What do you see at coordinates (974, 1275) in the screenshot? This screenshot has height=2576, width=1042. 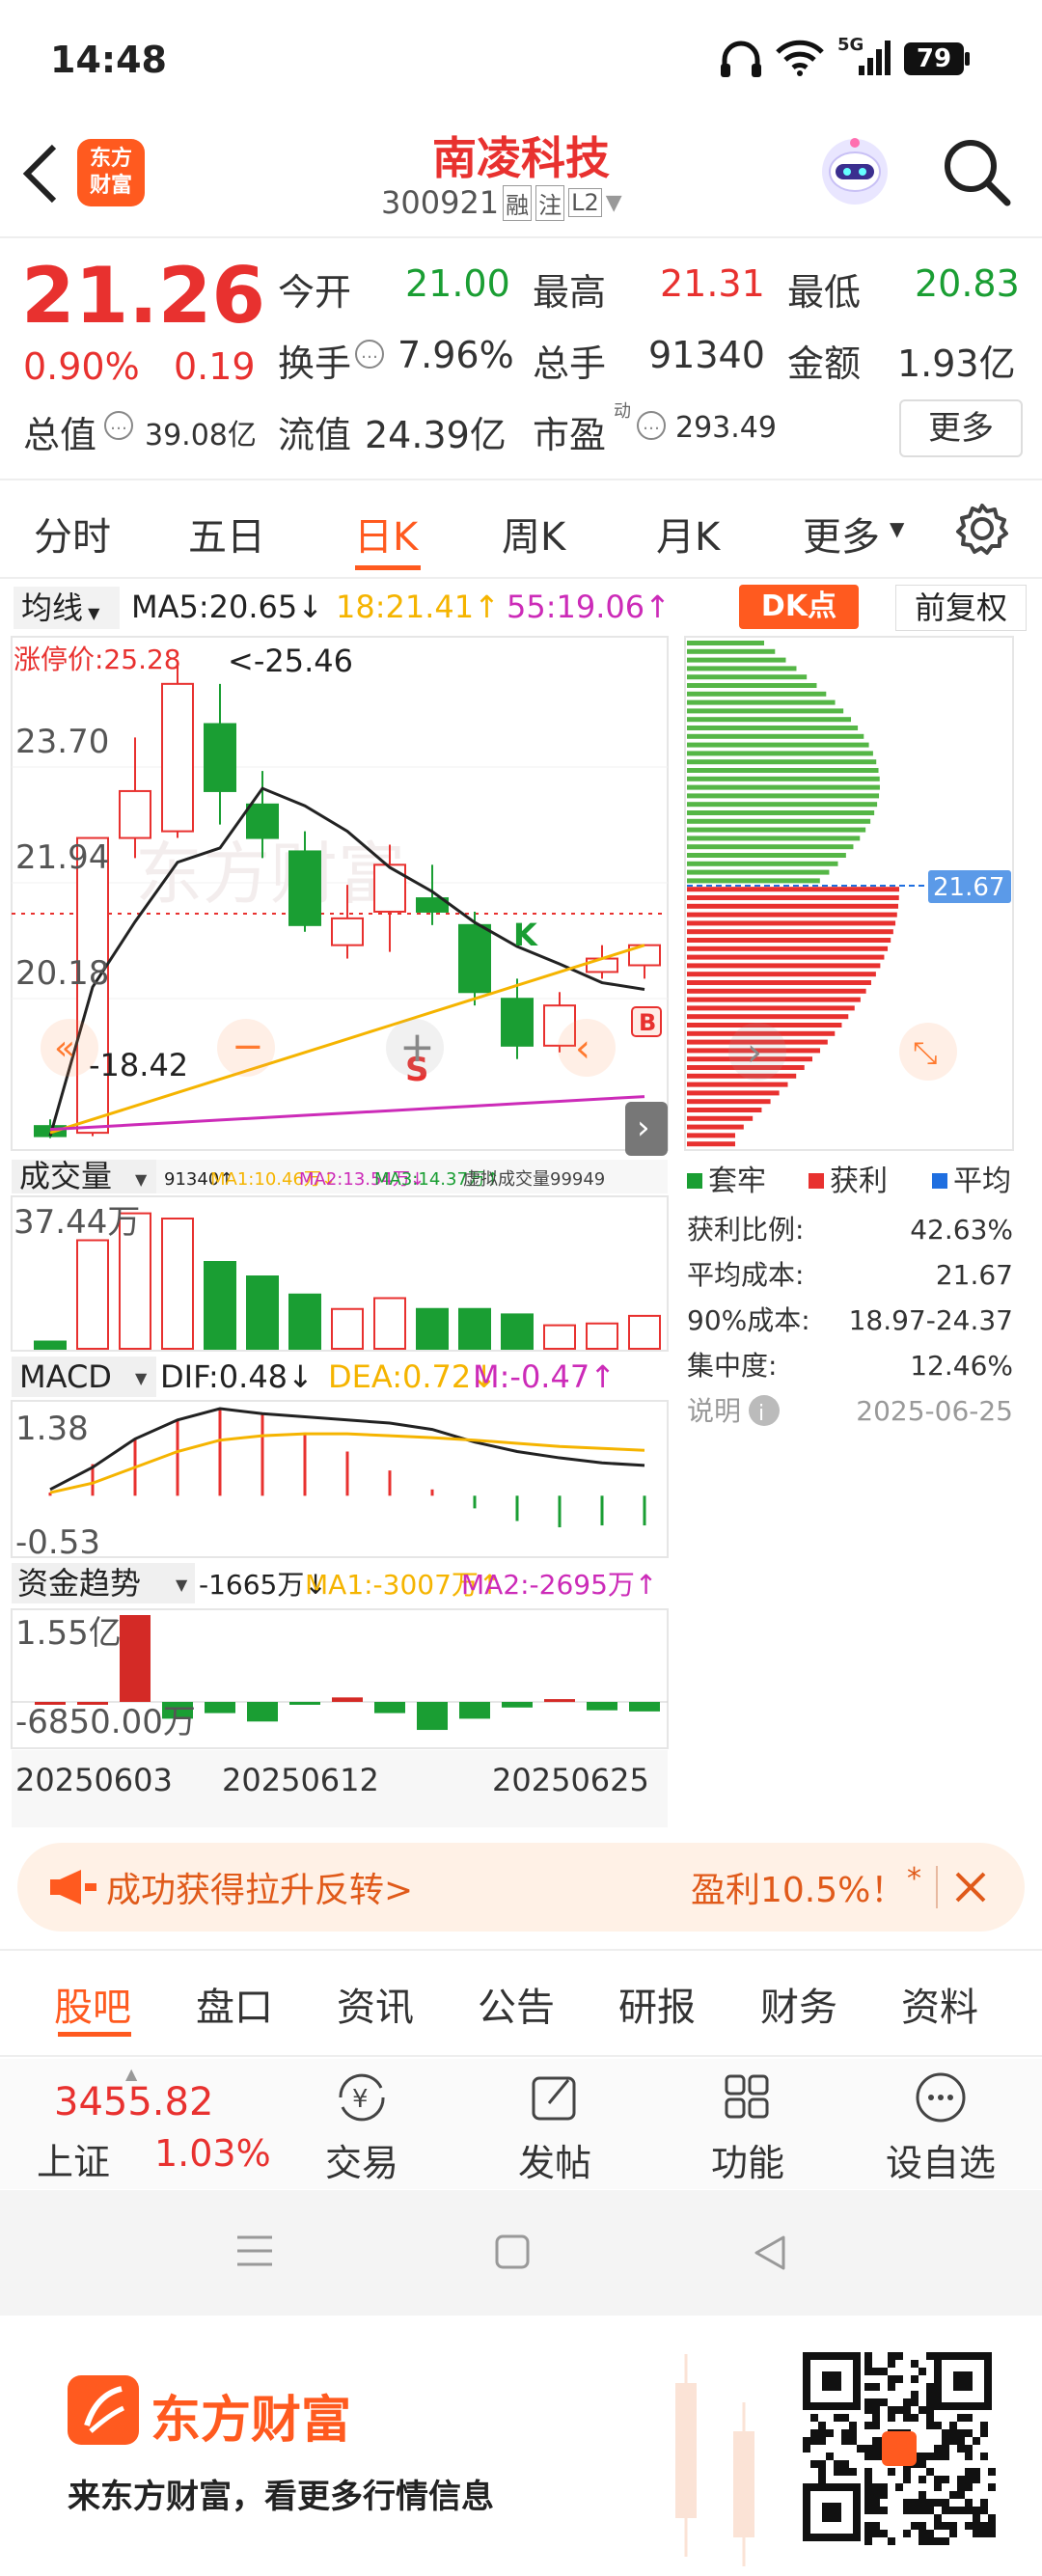 I see `chip-row-value: 21.67` at bounding box center [974, 1275].